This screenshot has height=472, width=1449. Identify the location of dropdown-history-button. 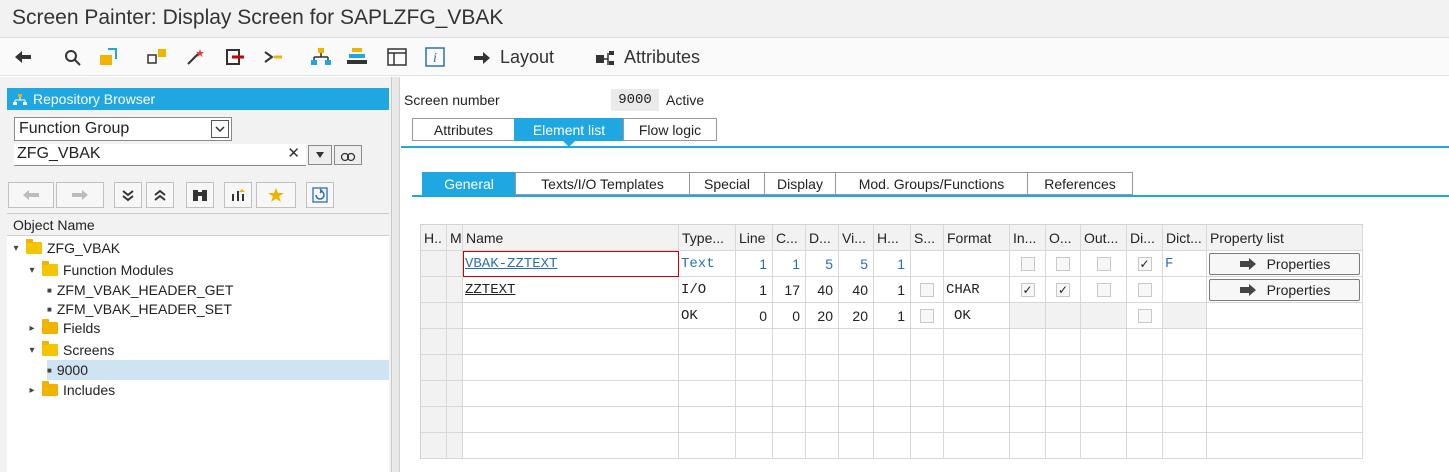
(320, 155).